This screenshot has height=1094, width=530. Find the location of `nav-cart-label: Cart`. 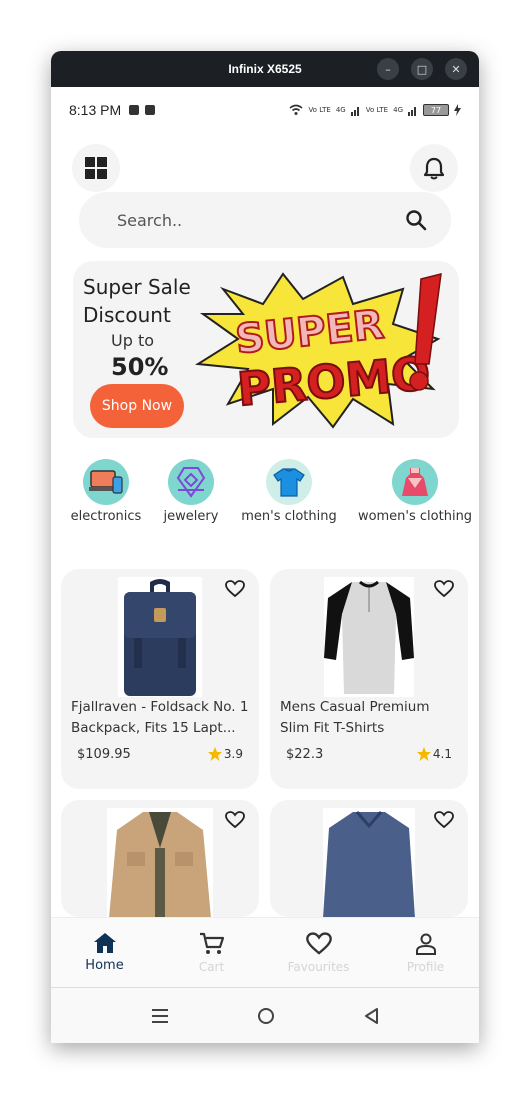

nav-cart-label: Cart is located at coordinates (211, 966).